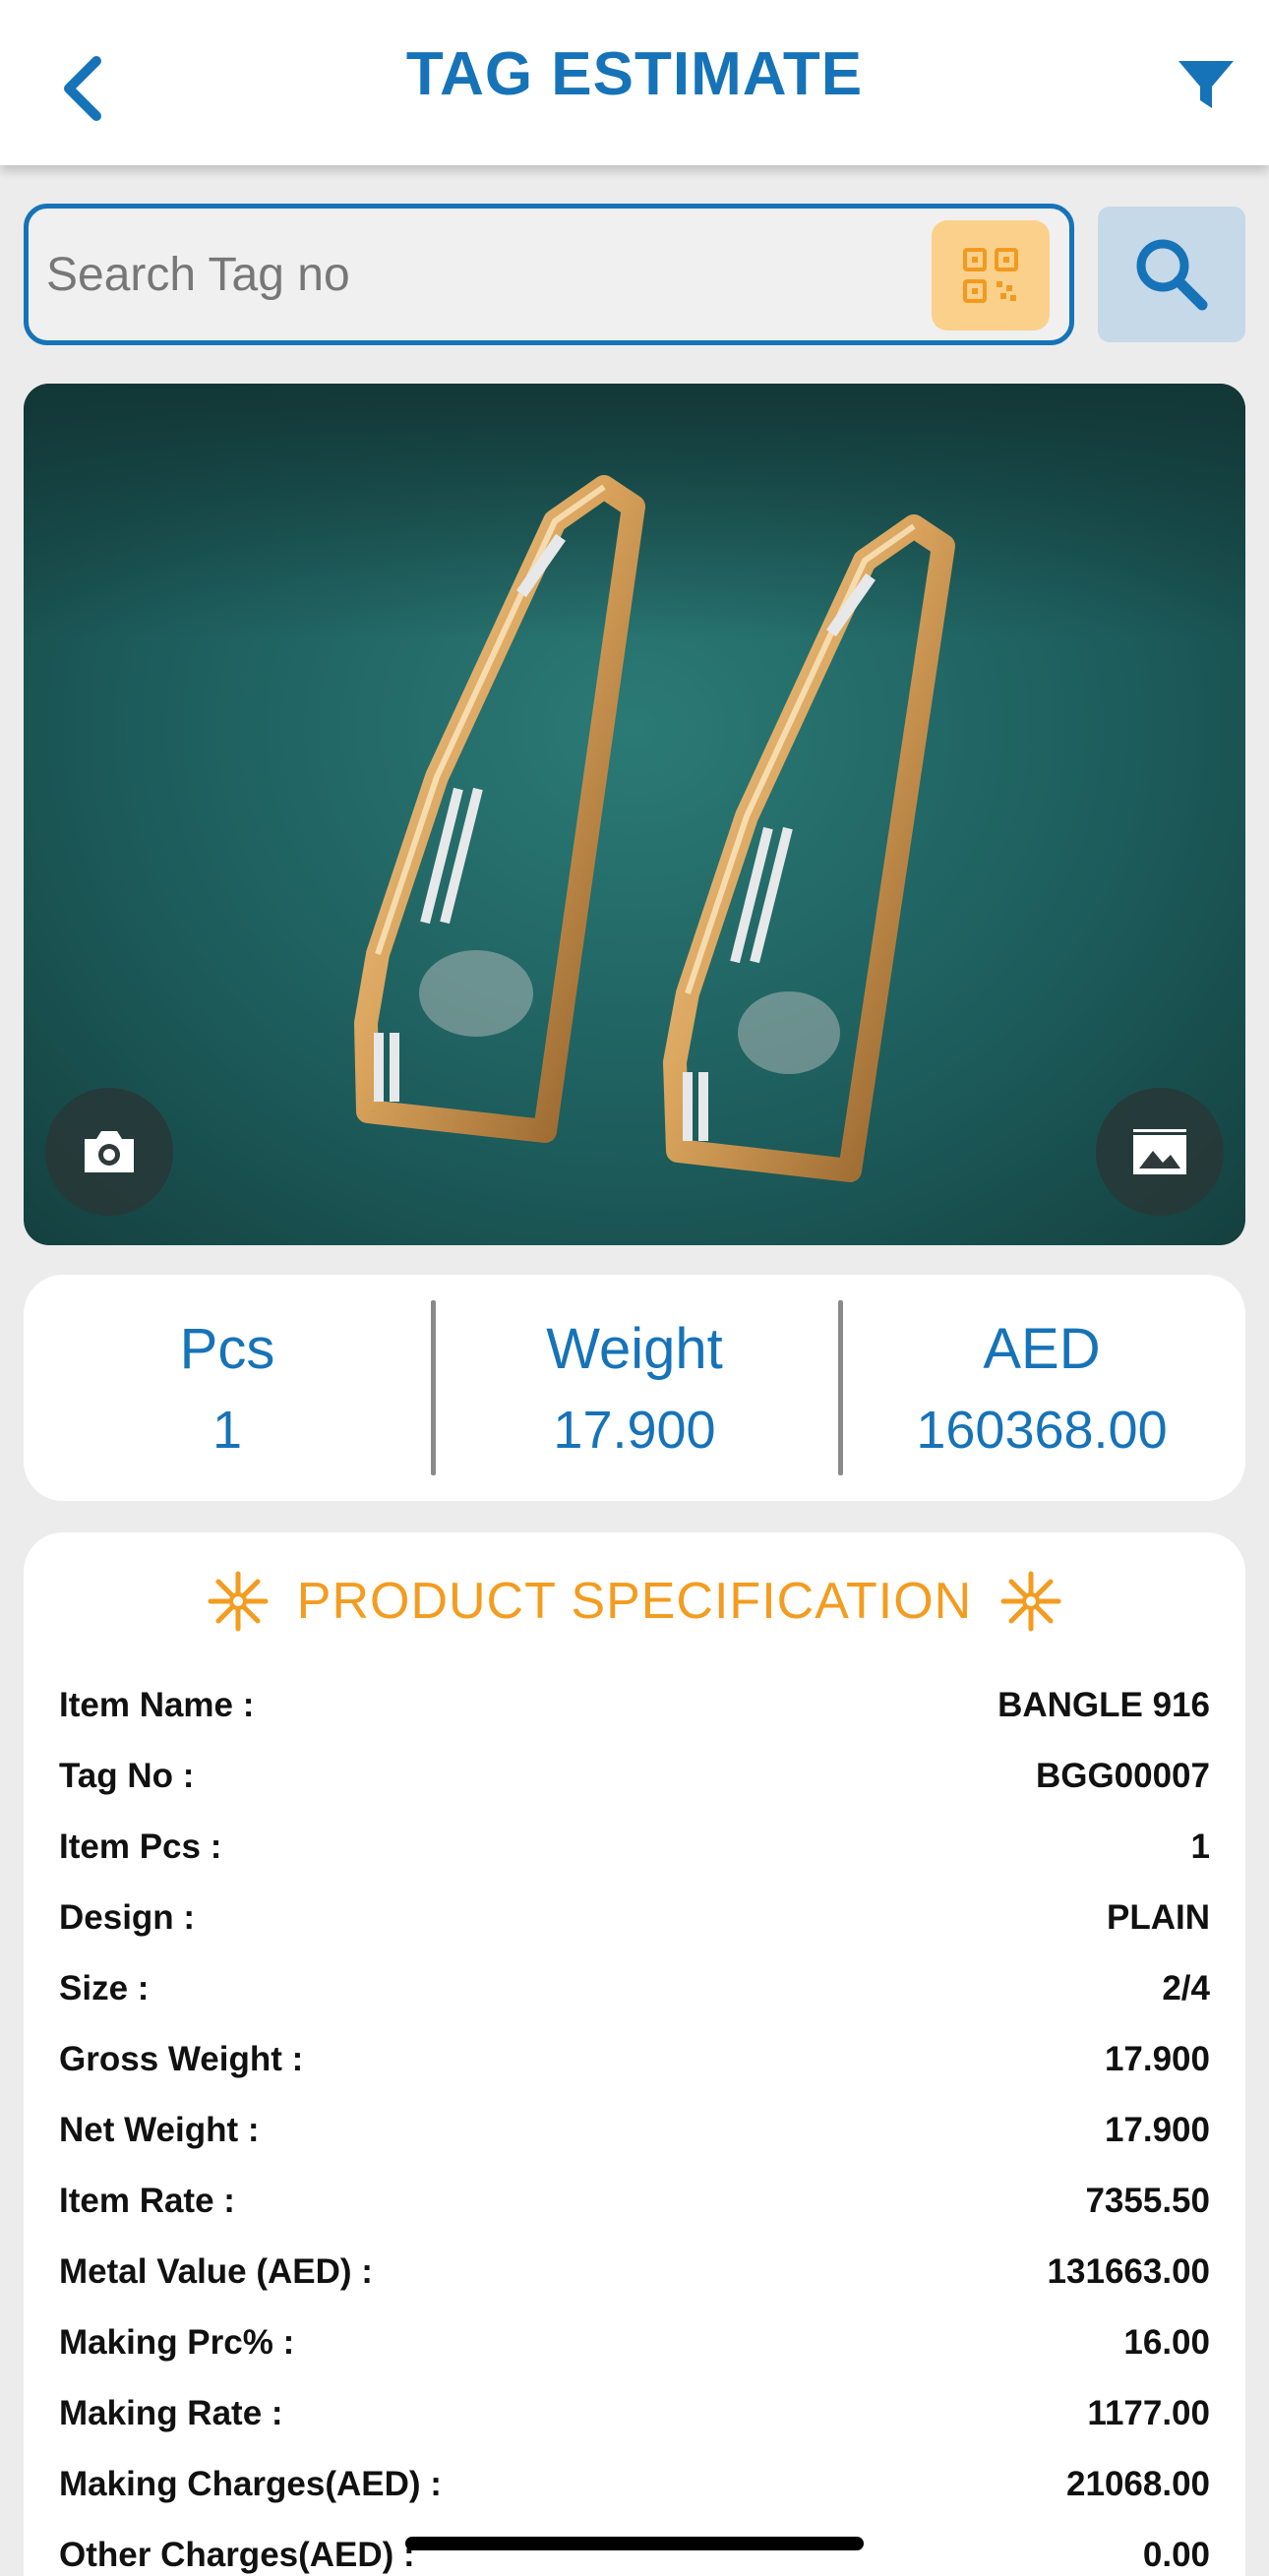 The height and width of the screenshot is (2576, 1269). Describe the element at coordinates (634, 1430) in the screenshot. I see `summary-value: 17.900` at that location.